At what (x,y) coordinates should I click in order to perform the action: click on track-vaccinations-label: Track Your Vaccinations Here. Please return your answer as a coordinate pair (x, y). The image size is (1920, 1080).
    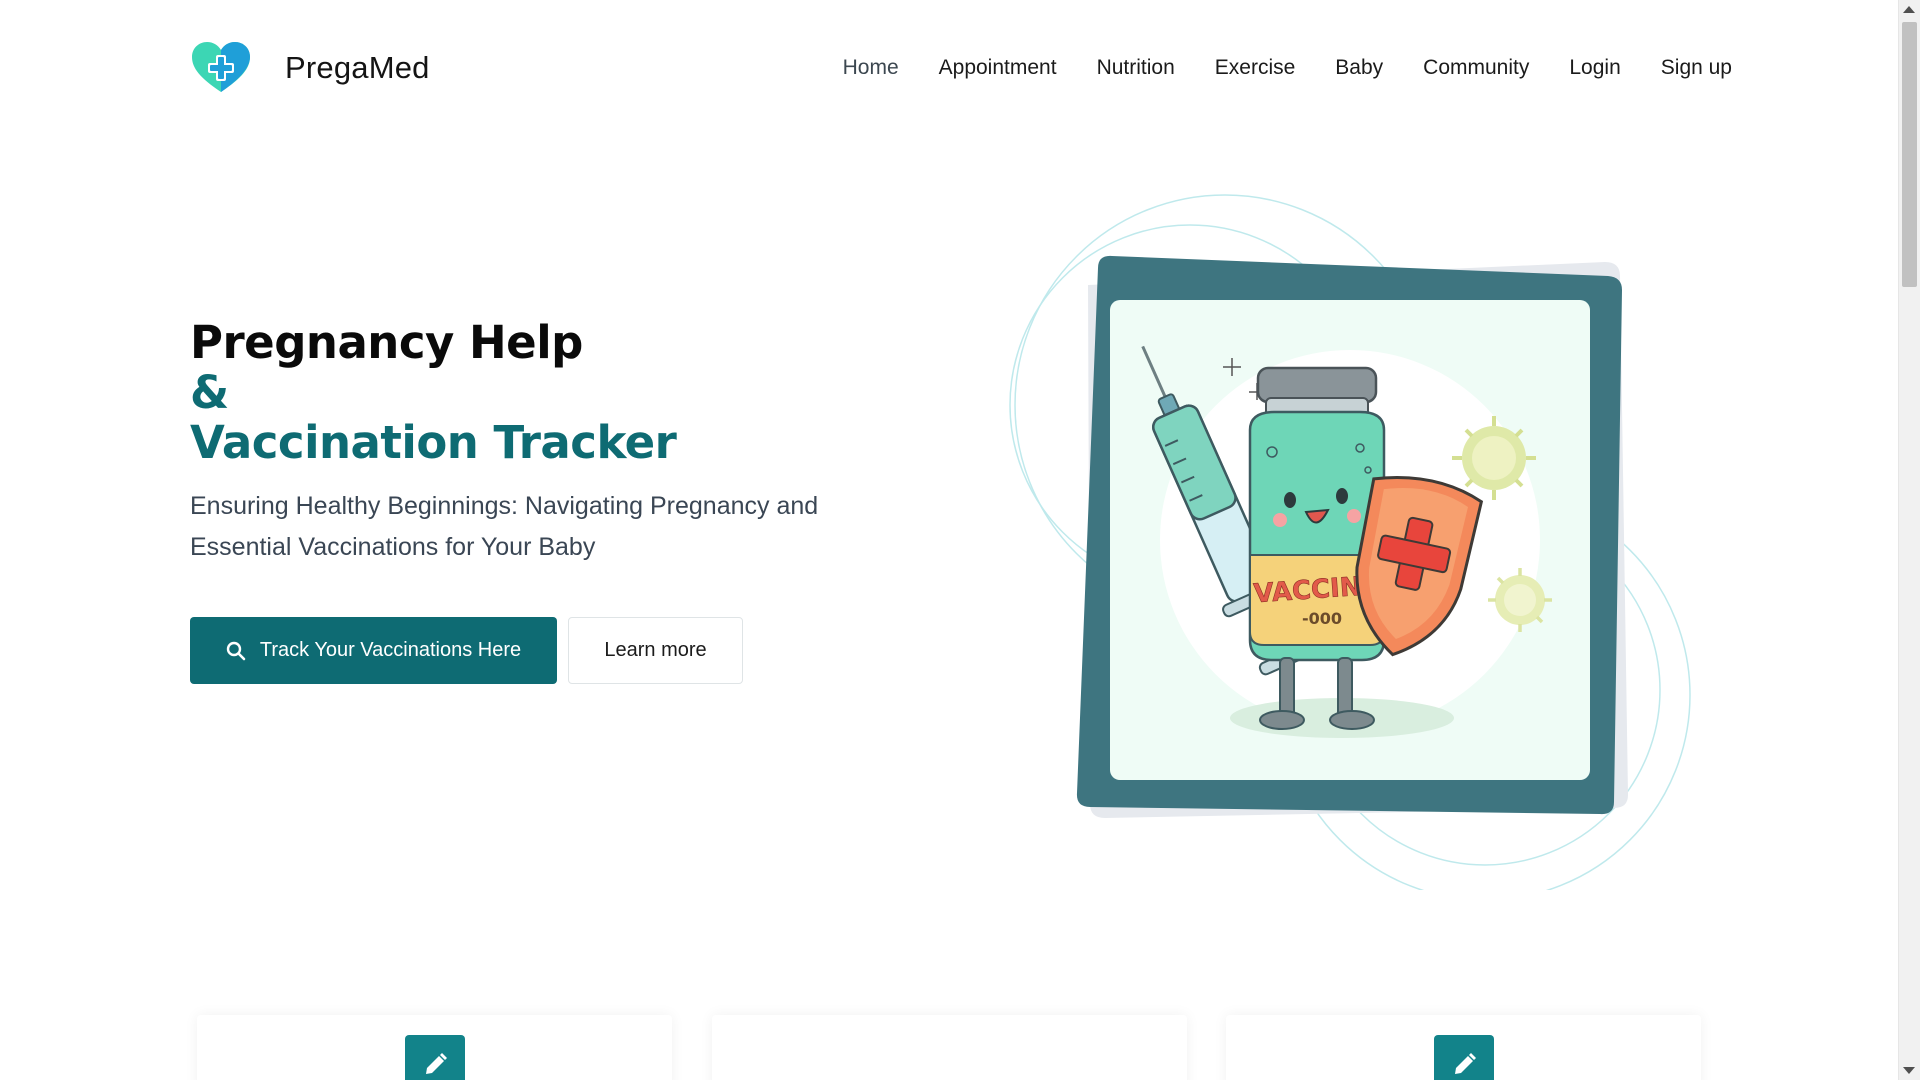
    Looking at the image, I should click on (390, 650).